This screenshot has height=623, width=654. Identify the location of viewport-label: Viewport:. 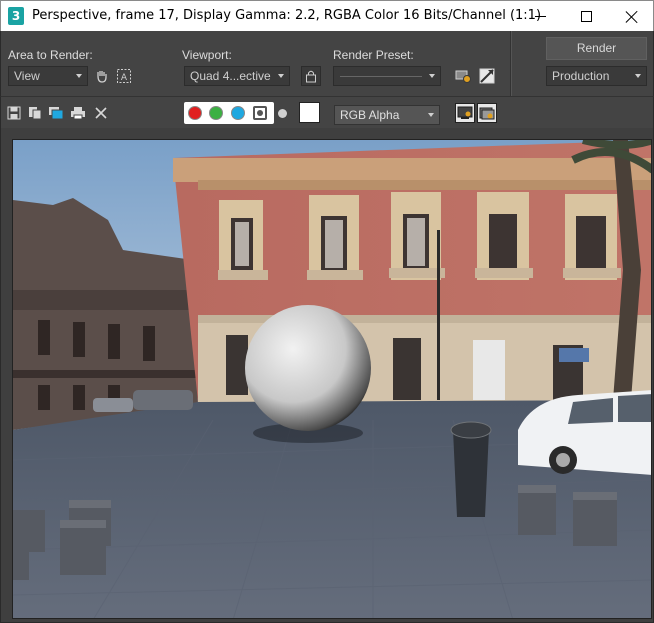
(207, 55).